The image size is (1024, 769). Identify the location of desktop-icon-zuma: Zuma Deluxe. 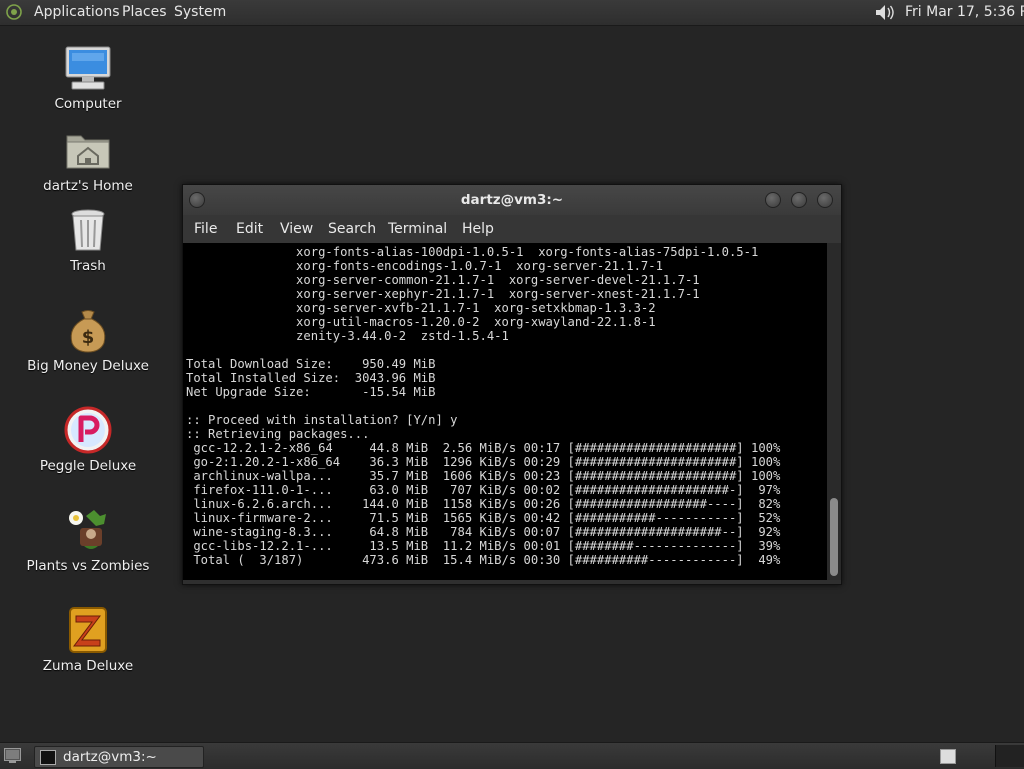
(88, 640).